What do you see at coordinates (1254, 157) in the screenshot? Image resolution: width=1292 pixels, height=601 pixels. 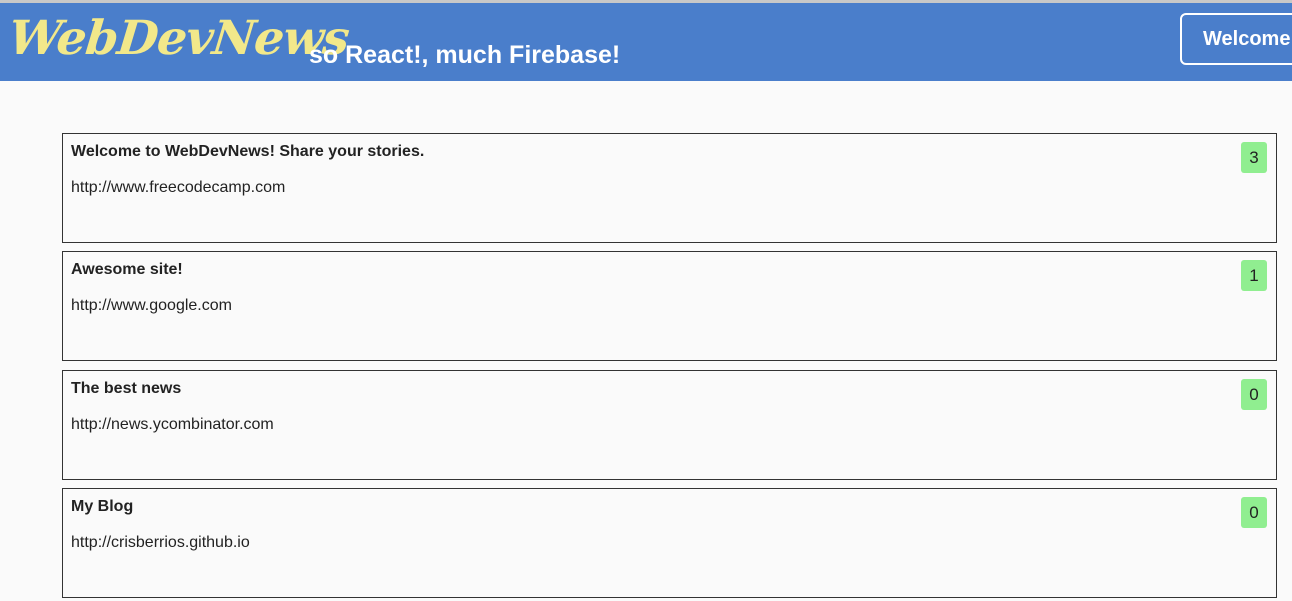 I see `vote-count-badge: 3` at bounding box center [1254, 157].